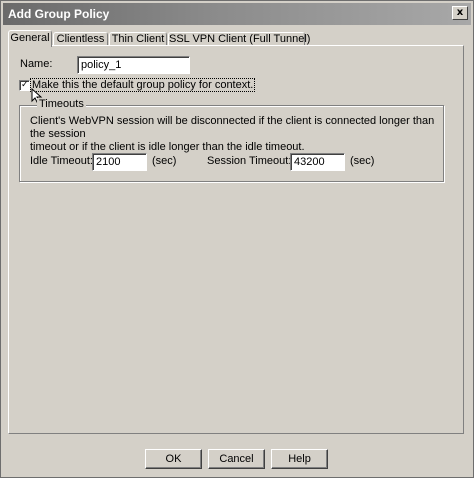 This screenshot has width=474, height=478. What do you see at coordinates (362, 161) in the screenshot?
I see `session-timeout-unit: (sec)` at bounding box center [362, 161].